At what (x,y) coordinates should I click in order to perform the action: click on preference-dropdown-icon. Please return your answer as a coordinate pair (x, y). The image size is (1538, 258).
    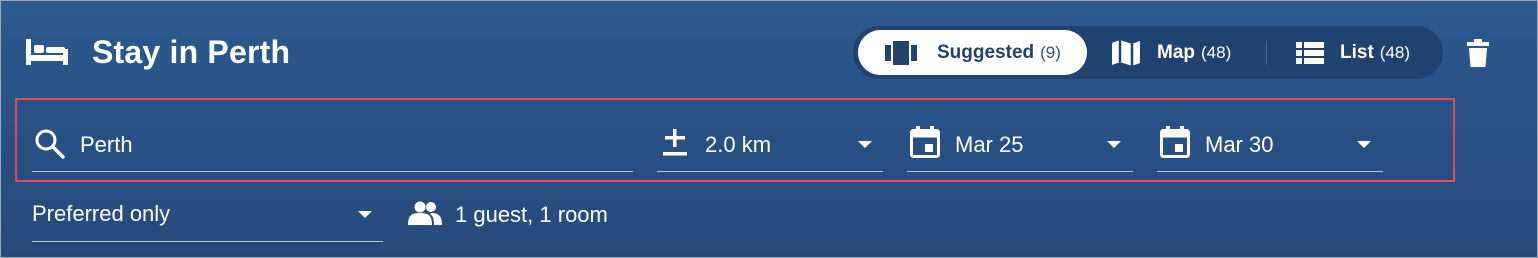
    Looking at the image, I should click on (365, 214).